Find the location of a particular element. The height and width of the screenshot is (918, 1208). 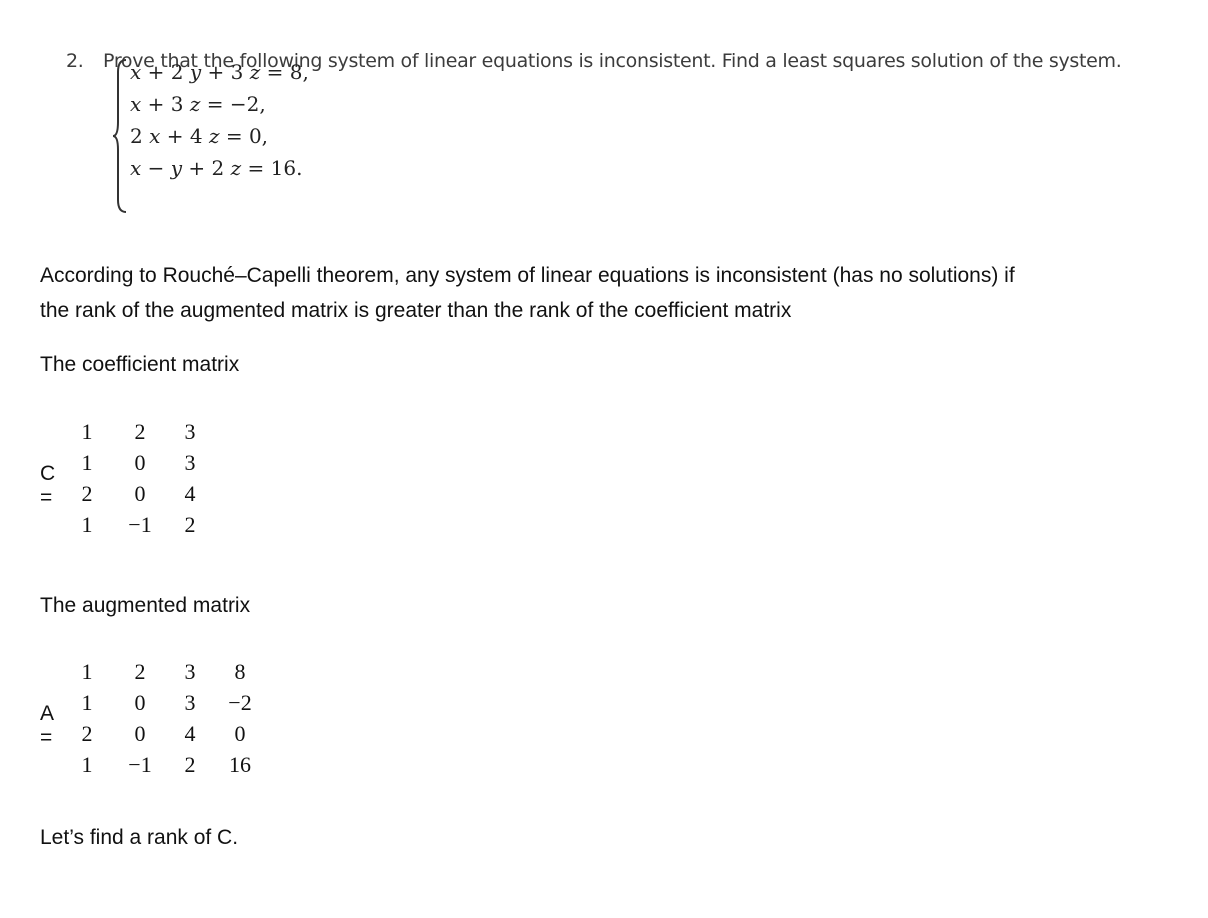

matrix-label: A = is located at coordinates (46, 725).